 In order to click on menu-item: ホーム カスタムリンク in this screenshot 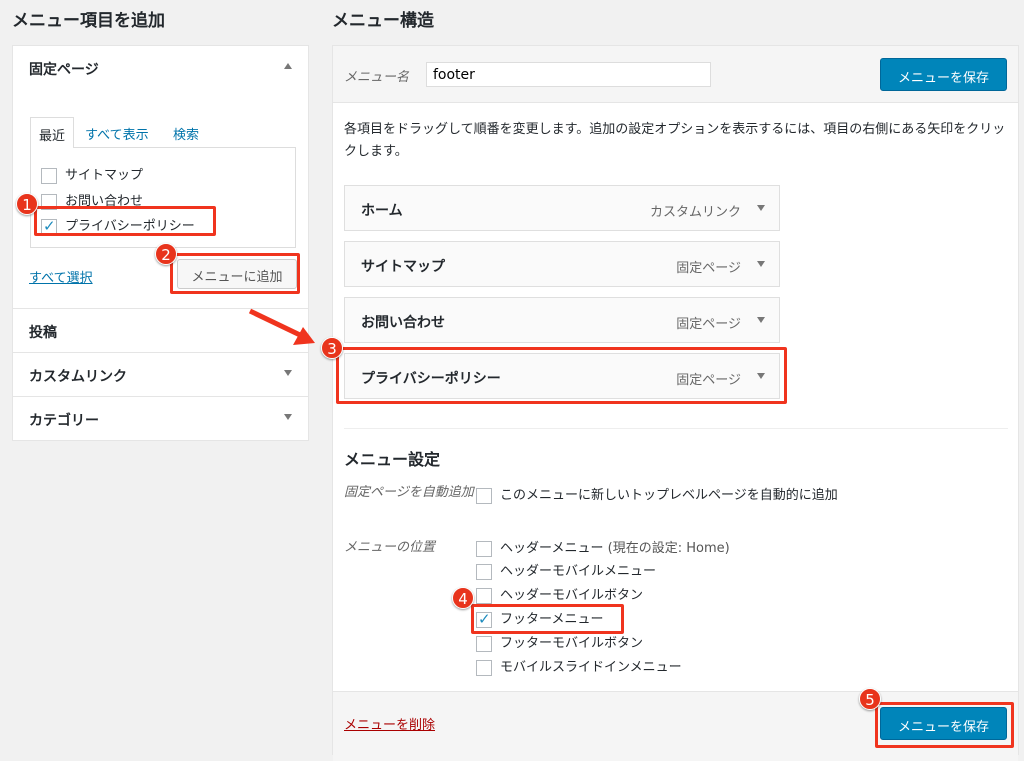, I will do `click(562, 208)`.